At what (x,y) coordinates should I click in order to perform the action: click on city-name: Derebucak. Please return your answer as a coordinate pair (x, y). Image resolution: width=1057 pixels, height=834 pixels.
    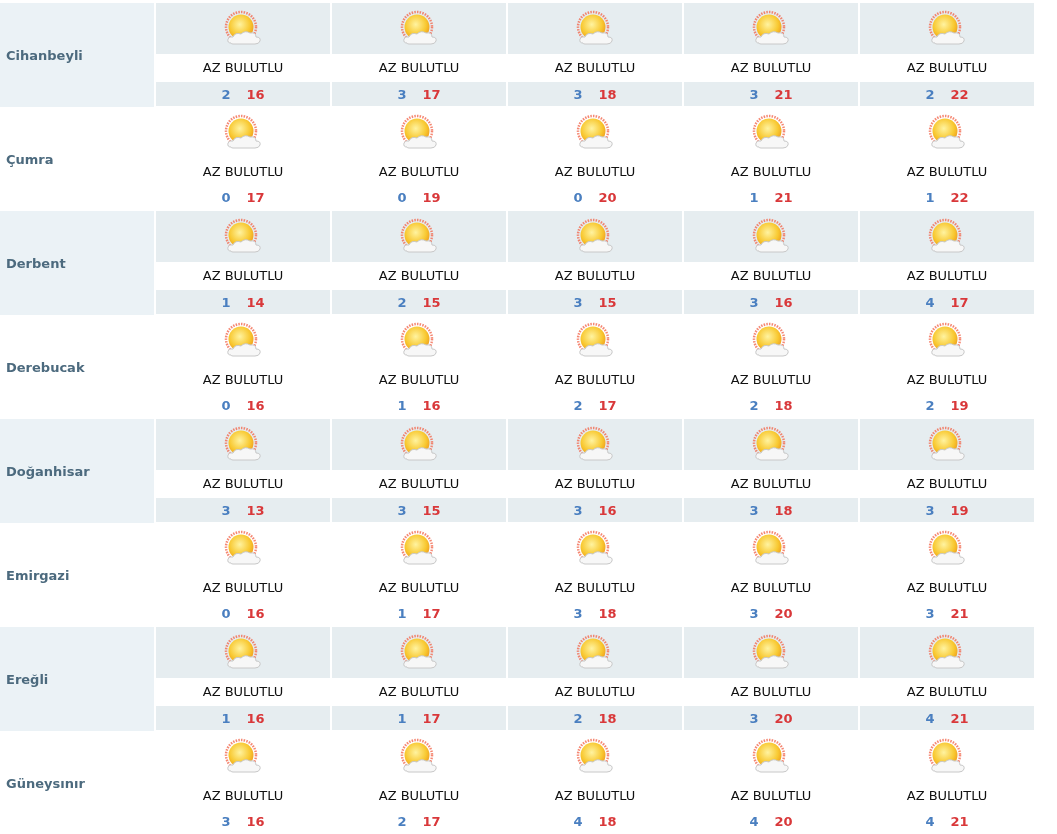
    Looking at the image, I should click on (45, 367).